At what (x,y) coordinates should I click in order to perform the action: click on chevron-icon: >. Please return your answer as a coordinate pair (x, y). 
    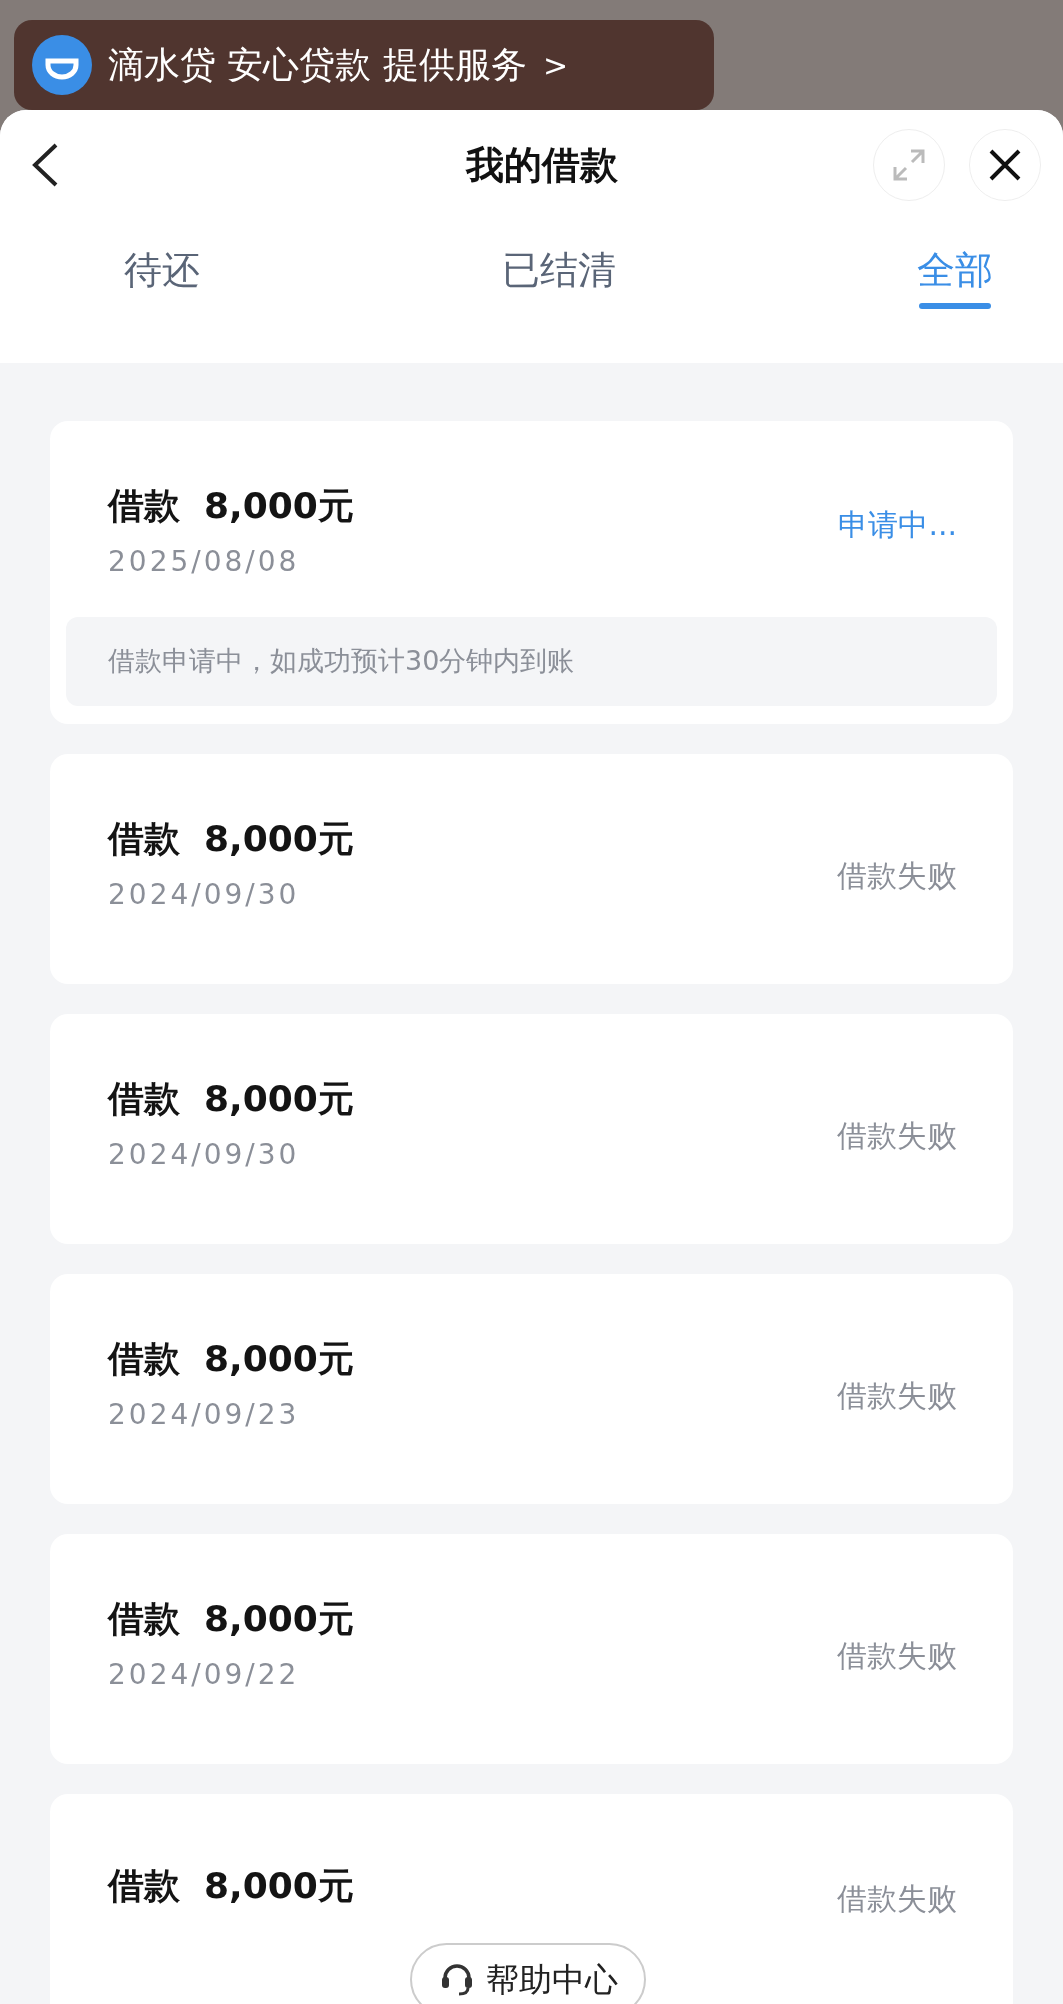
    Looking at the image, I should click on (555, 65).